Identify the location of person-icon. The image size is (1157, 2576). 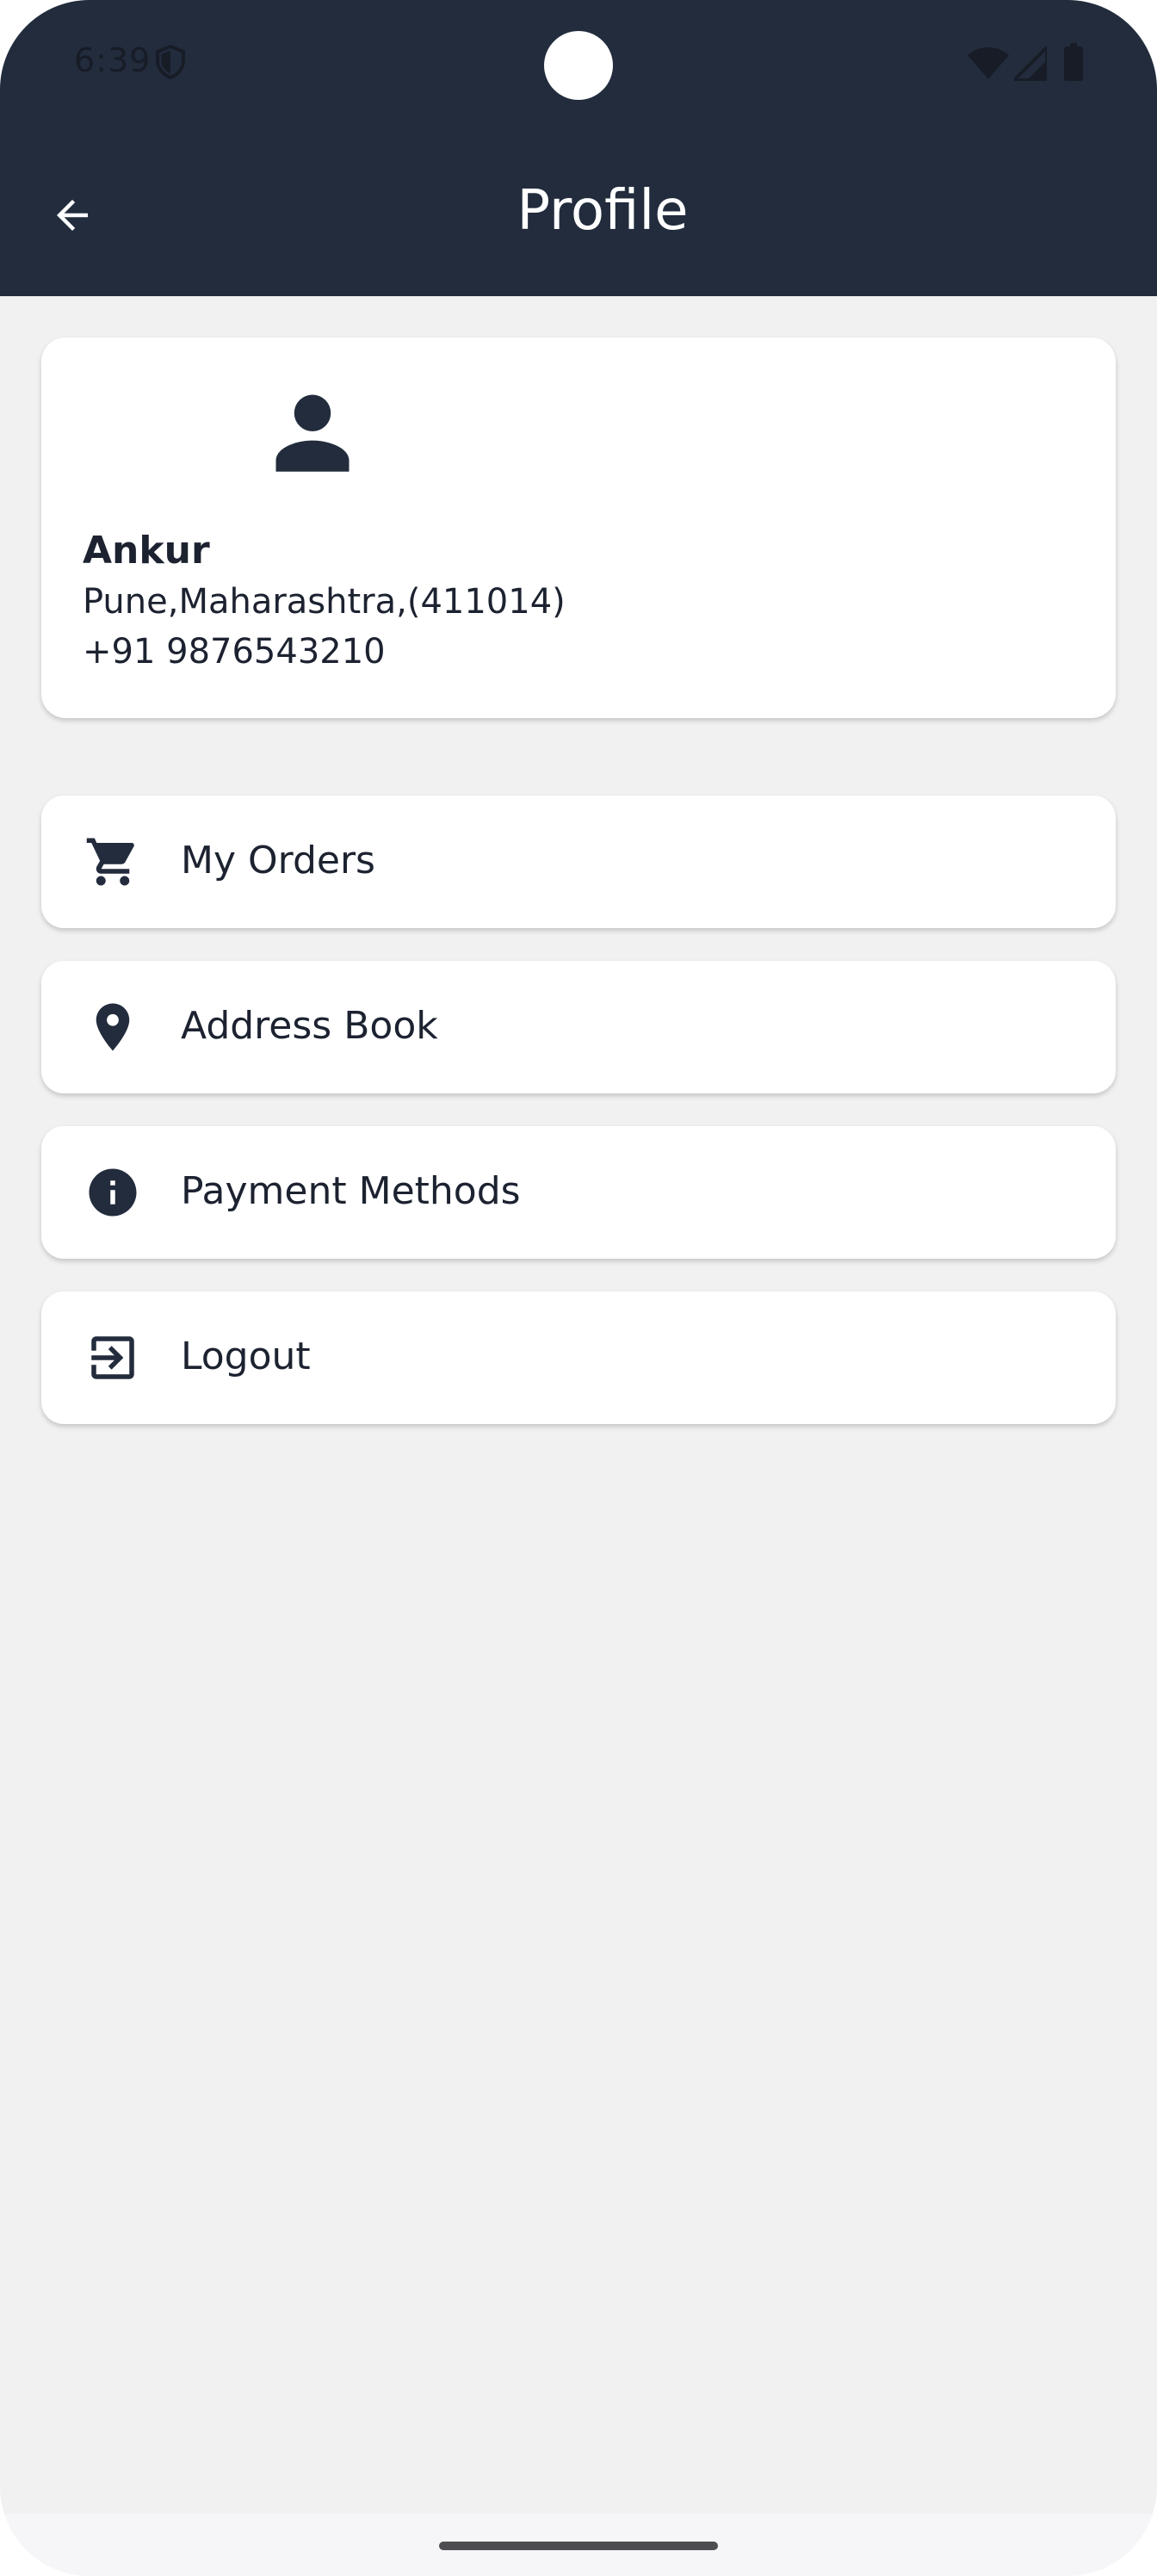
(313, 433).